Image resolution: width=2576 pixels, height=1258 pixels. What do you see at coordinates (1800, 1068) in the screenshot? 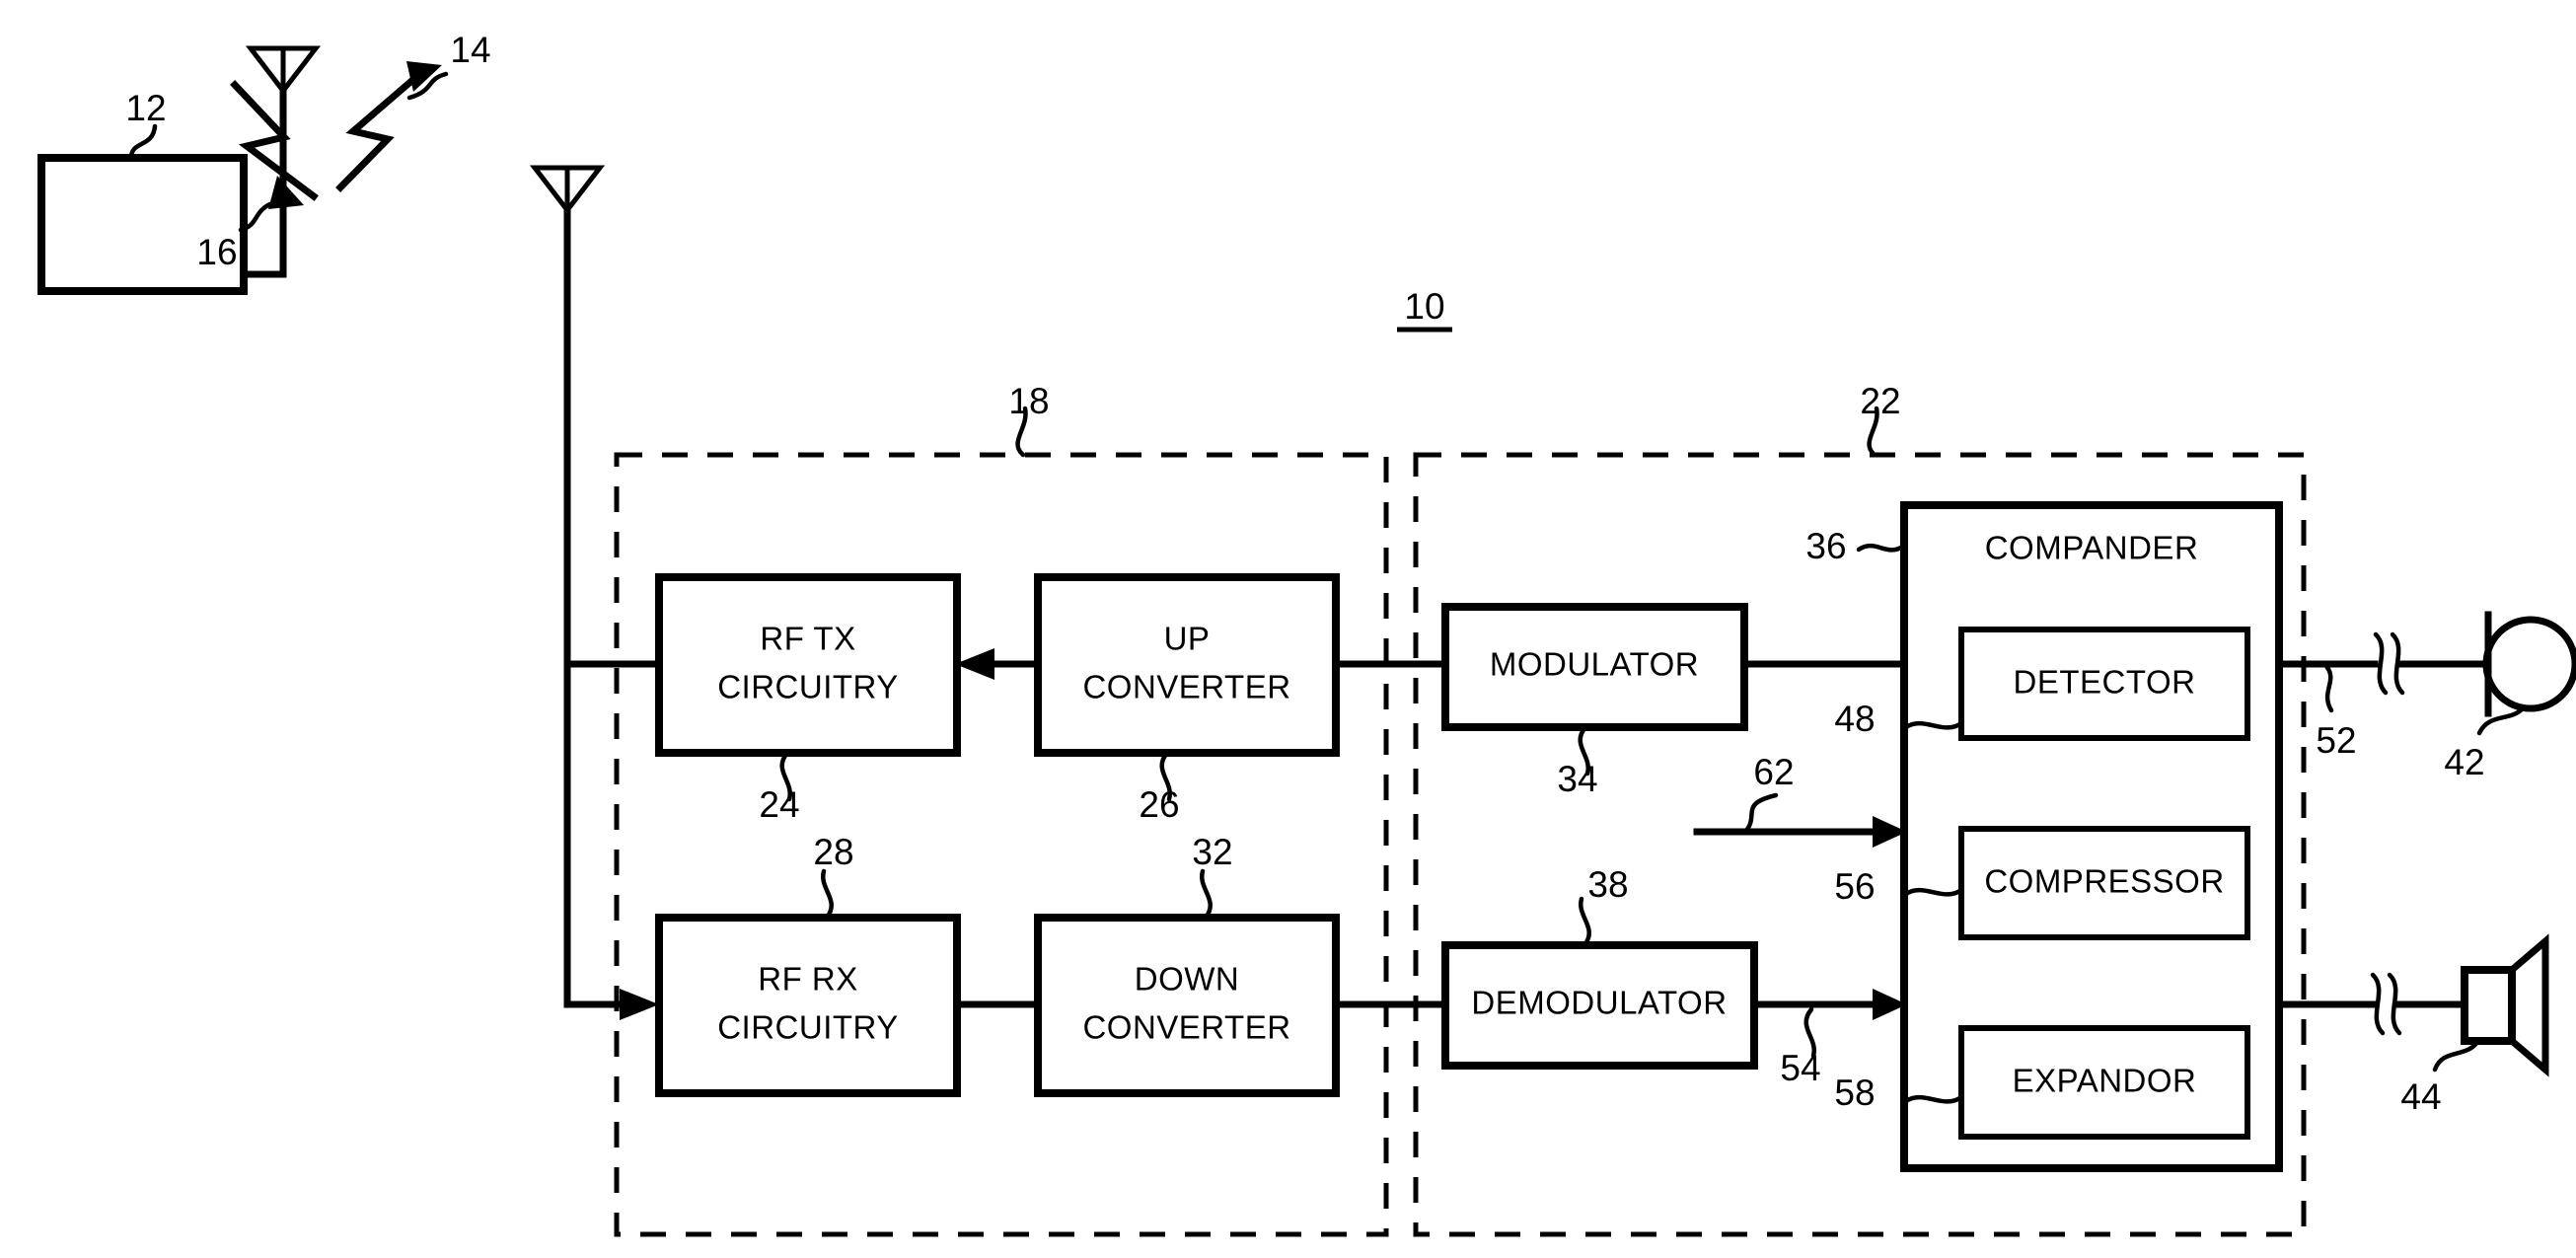
I see `ref-numeral-54: 54` at bounding box center [1800, 1068].